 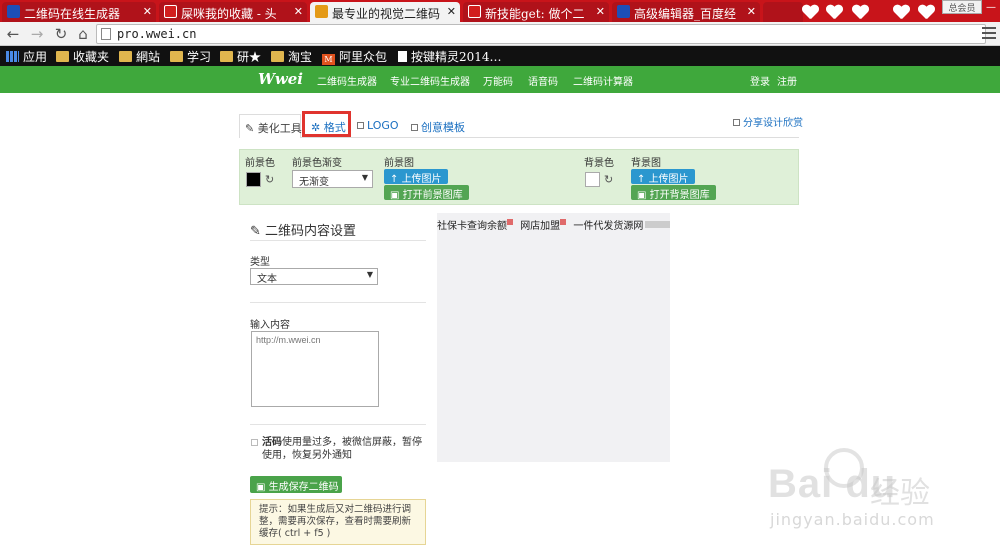 I want to click on site-logo: Wwei, so click(x=280, y=79).